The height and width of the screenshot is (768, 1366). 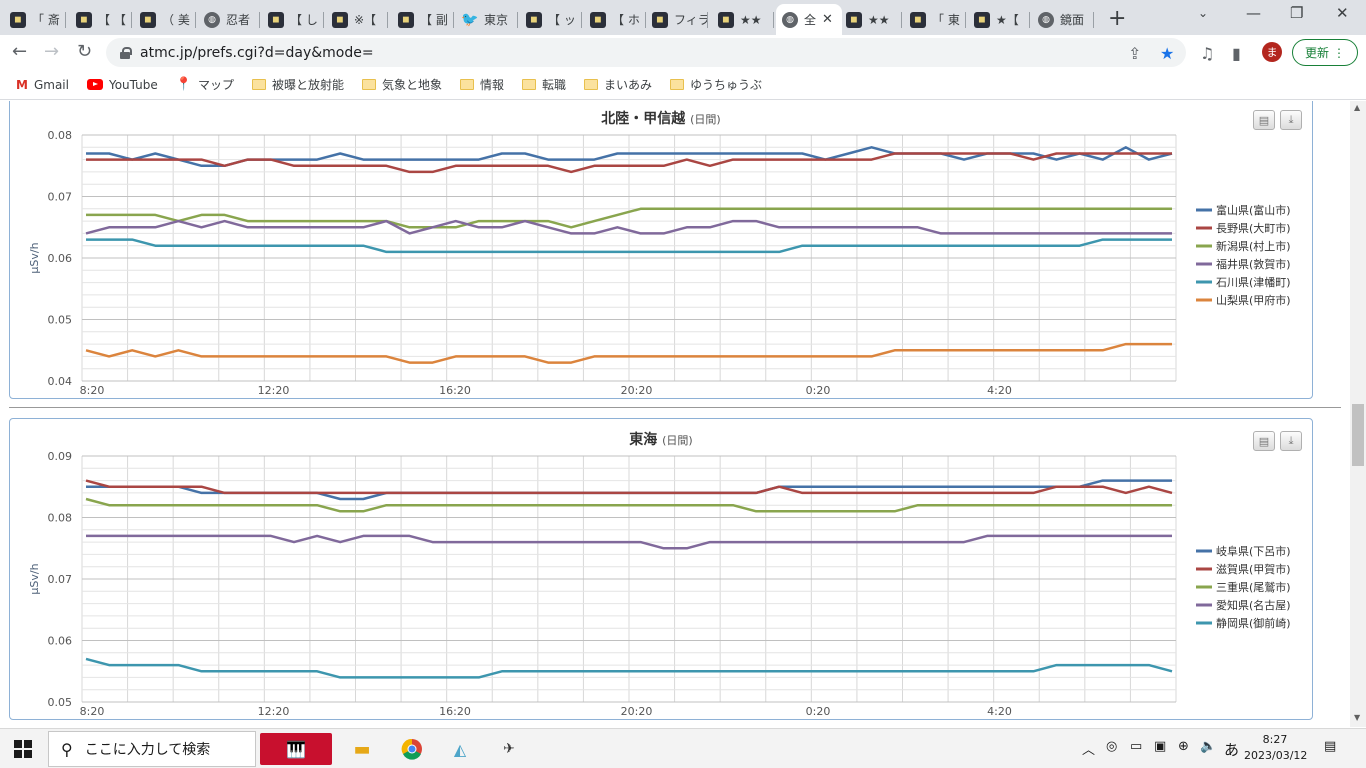 I want to click on browser-tab: ◼ 【 【, so click(x=101, y=19).